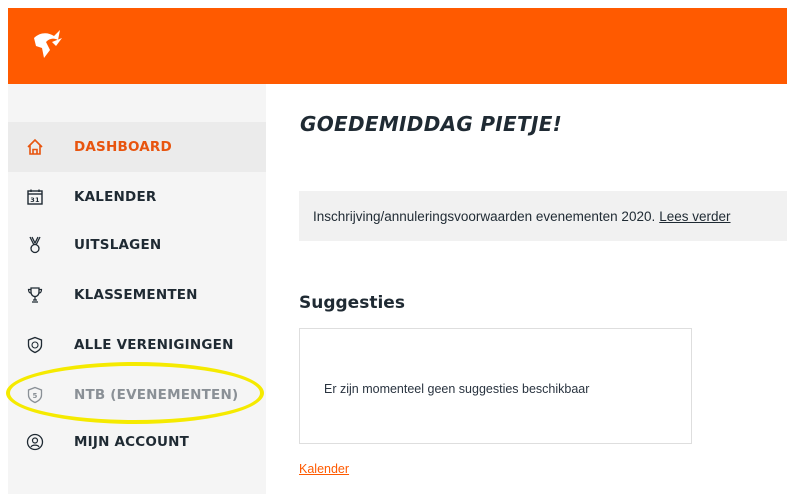 This screenshot has height=494, width=787. I want to click on ntb-shield-icon: 5, so click(35, 395).